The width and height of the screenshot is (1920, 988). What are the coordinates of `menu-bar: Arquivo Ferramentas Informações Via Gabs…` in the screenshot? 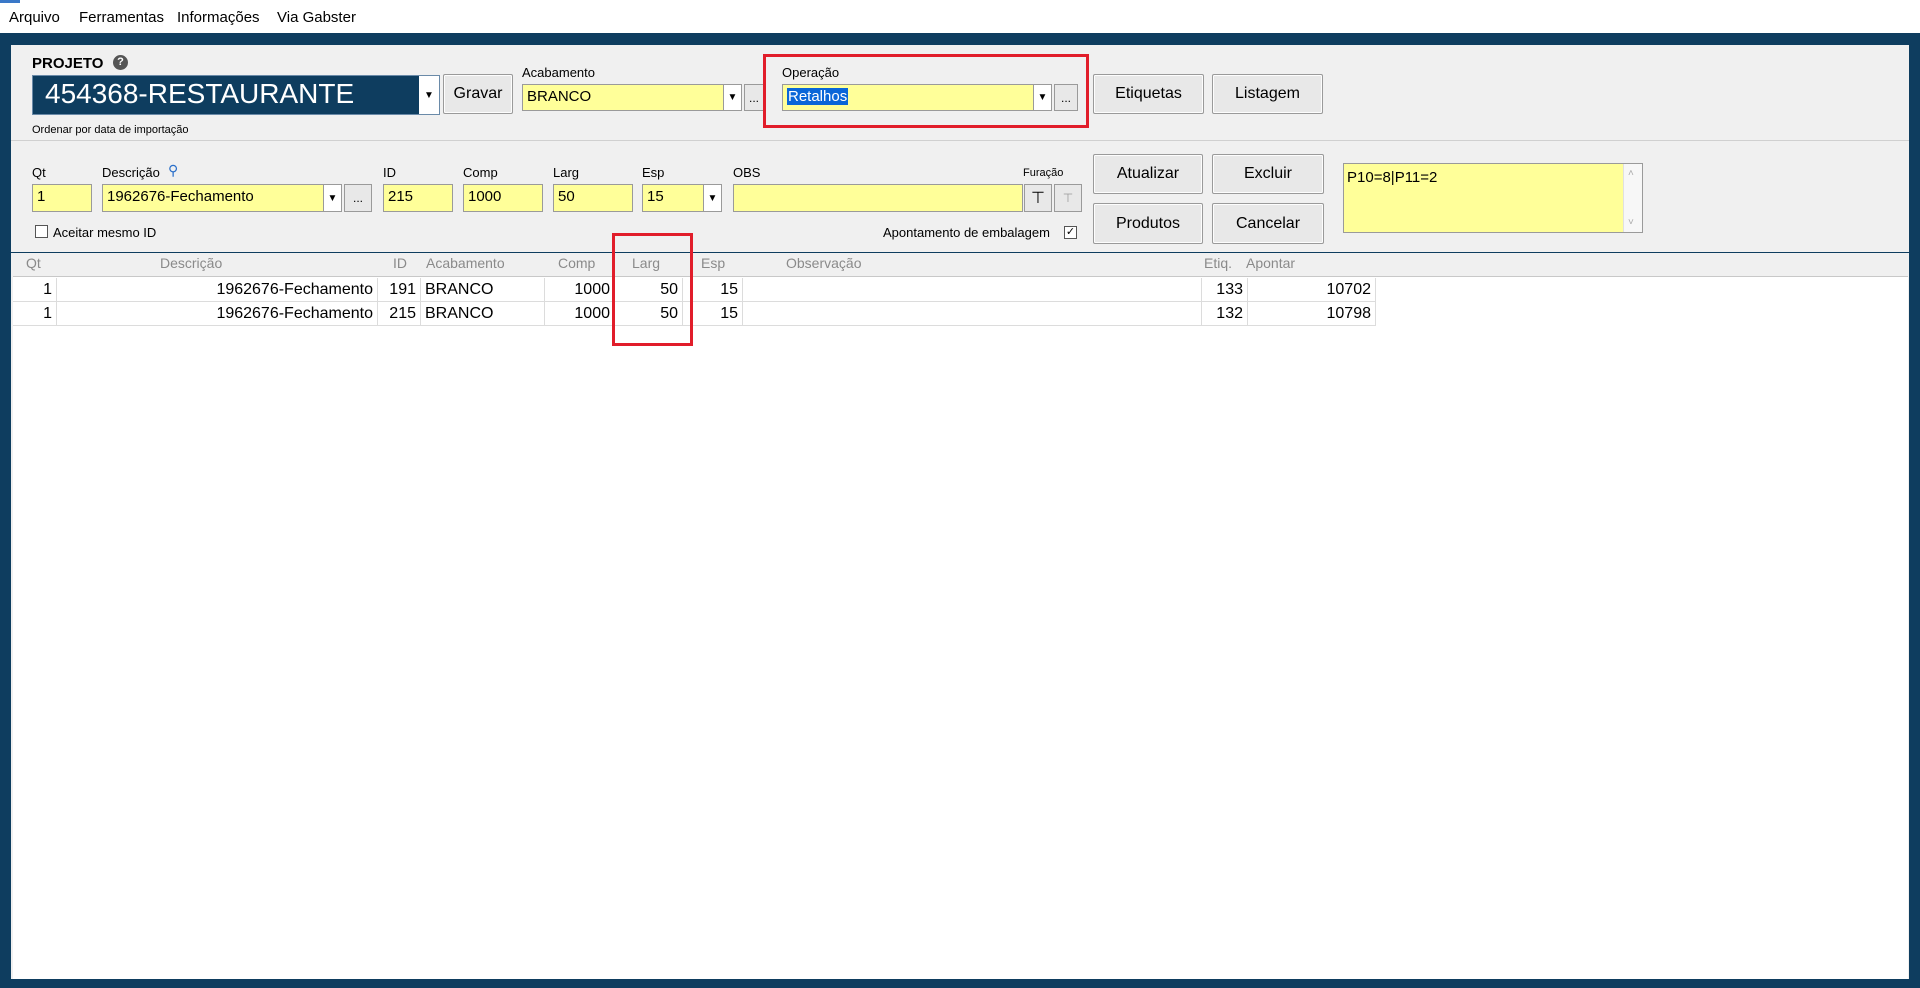 It's located at (960, 16).